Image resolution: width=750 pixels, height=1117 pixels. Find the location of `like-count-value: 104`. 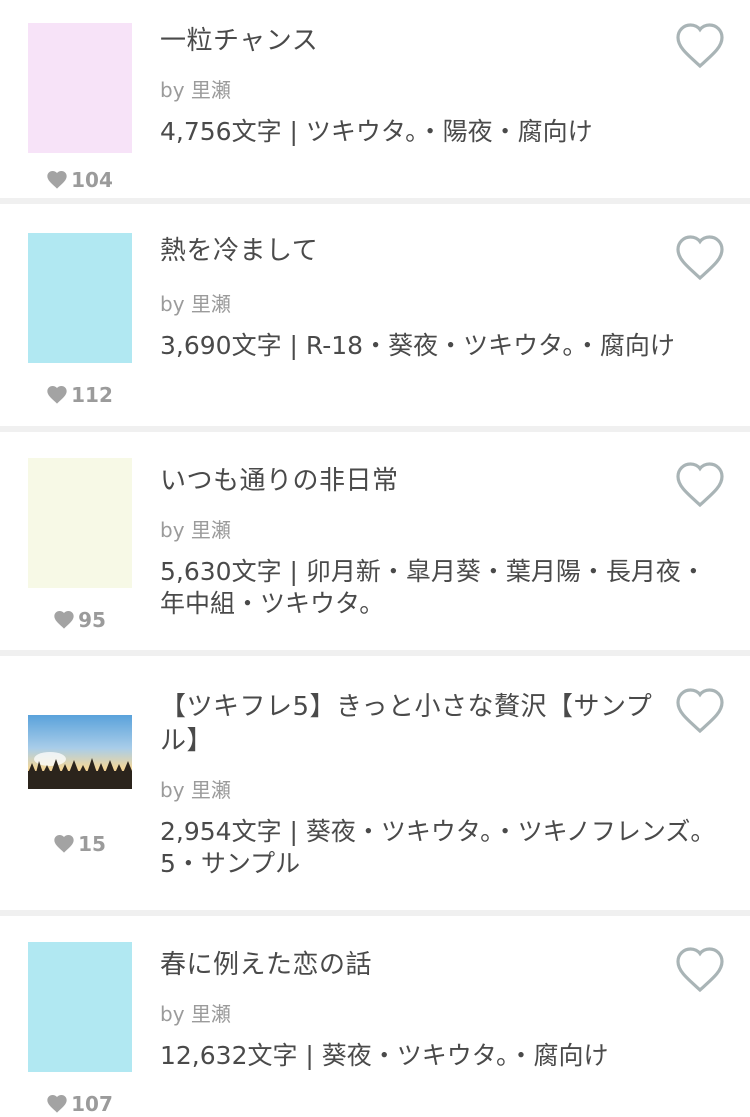

like-count-value: 104 is located at coordinates (92, 180).